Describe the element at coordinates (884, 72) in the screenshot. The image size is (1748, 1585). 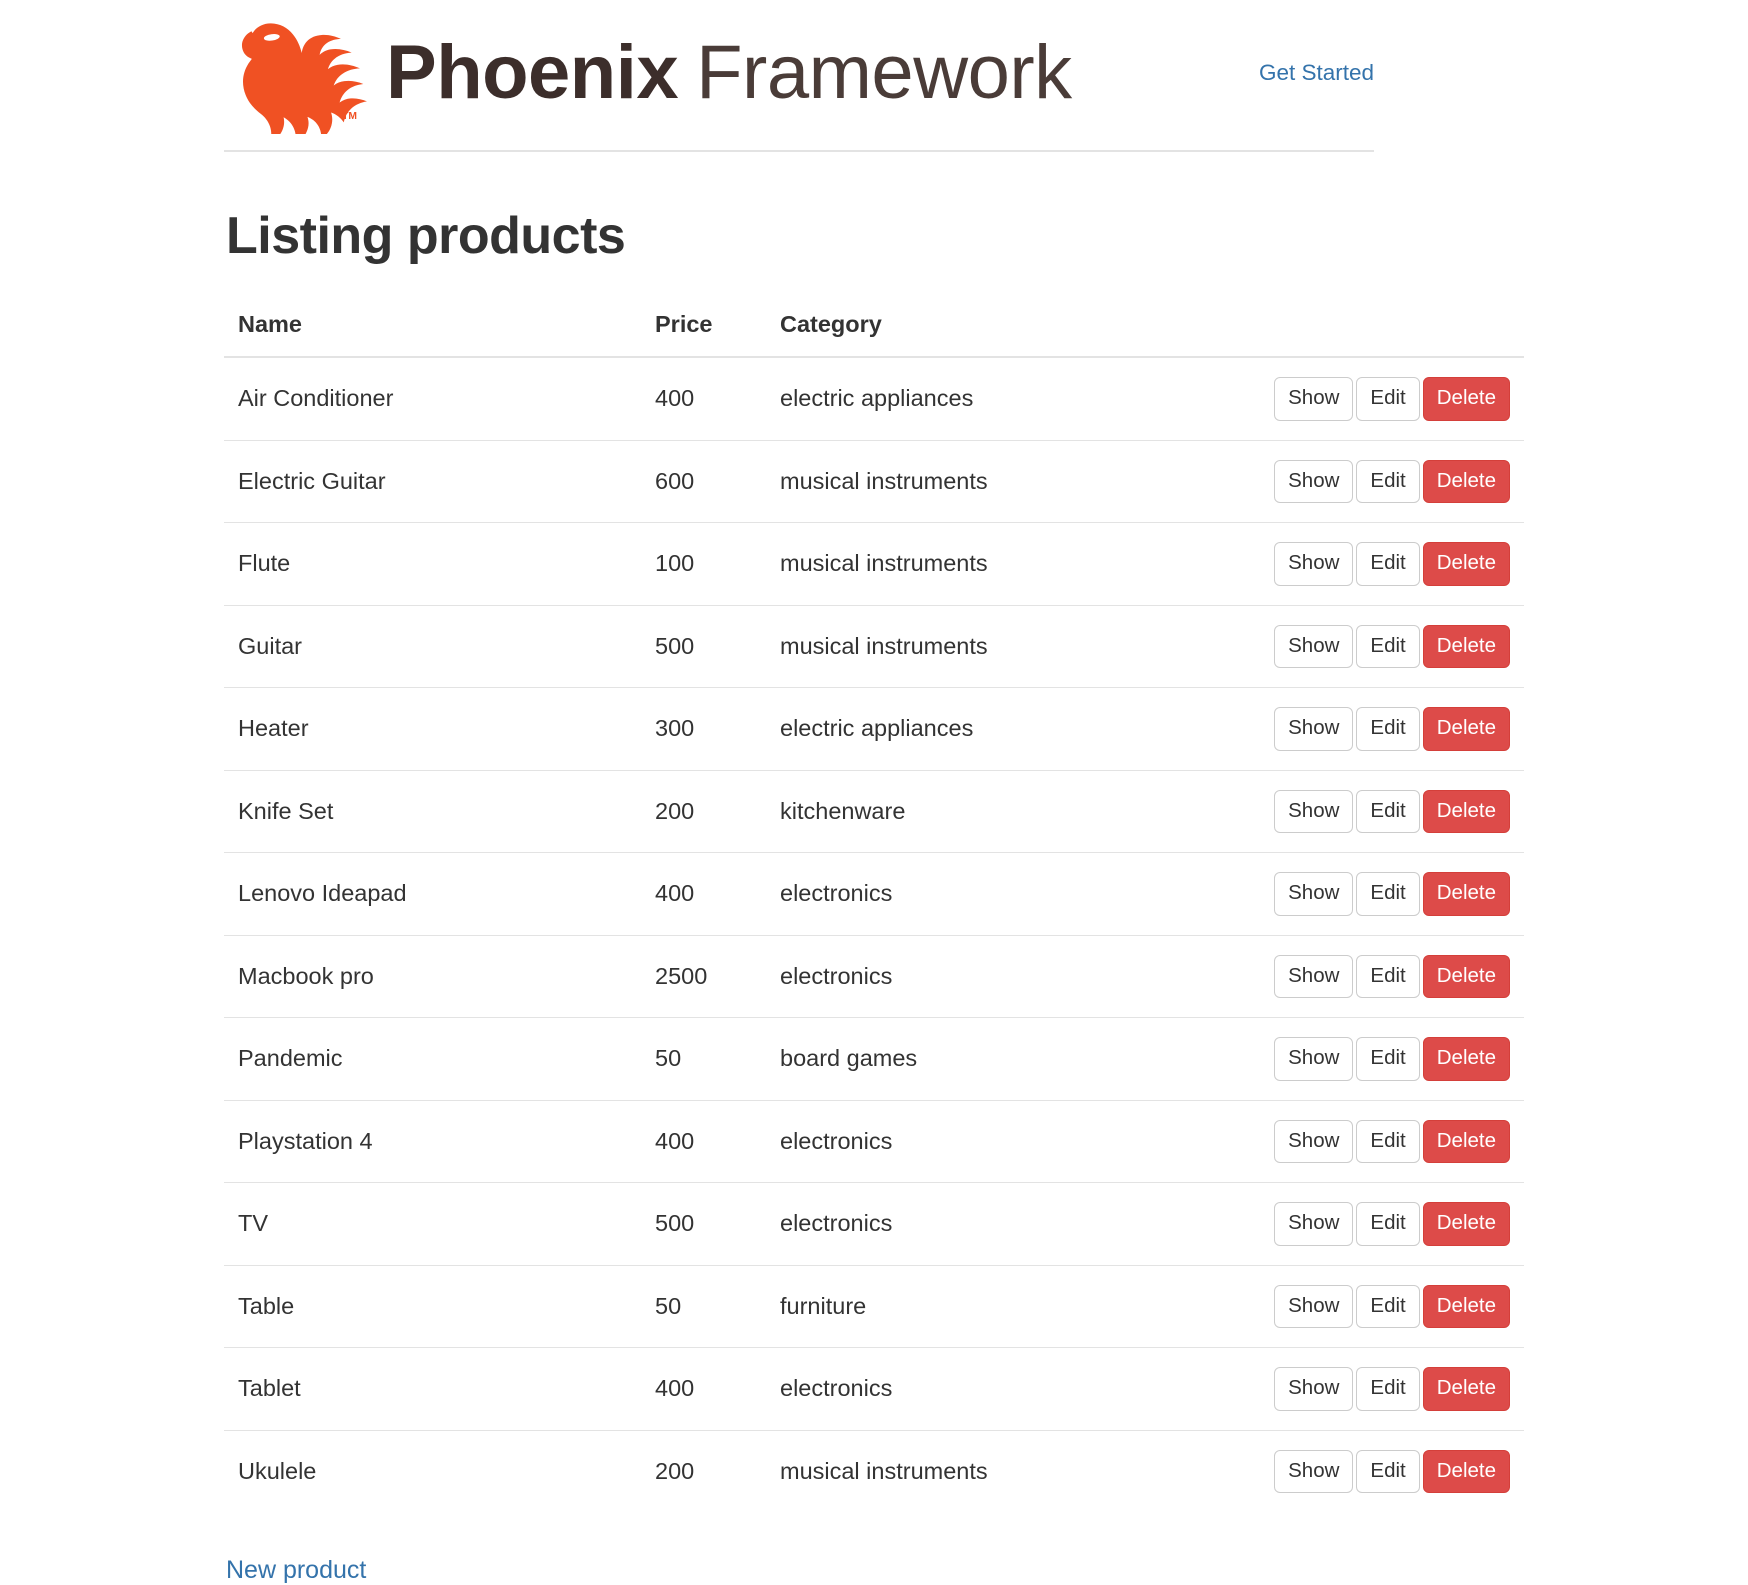
I see `brand-name-light: Framework` at that location.